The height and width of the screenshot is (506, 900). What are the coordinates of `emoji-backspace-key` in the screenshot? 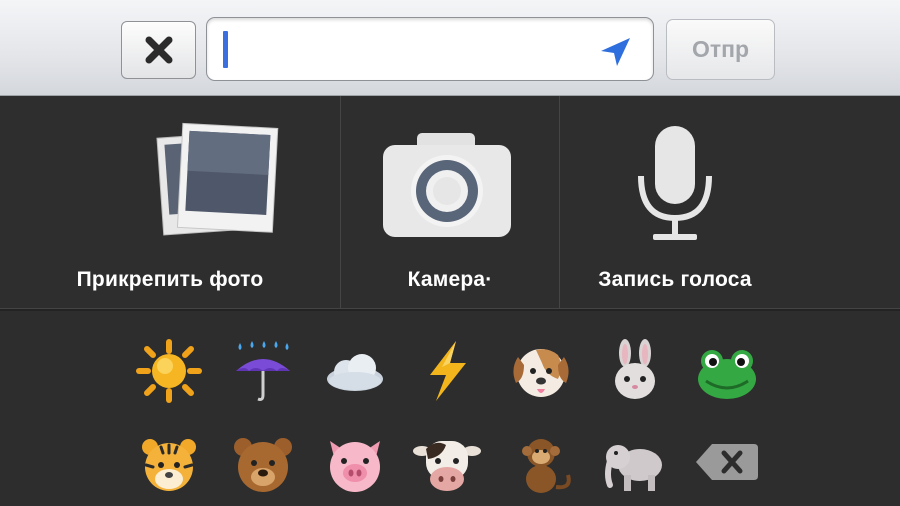 It's located at (727, 463).